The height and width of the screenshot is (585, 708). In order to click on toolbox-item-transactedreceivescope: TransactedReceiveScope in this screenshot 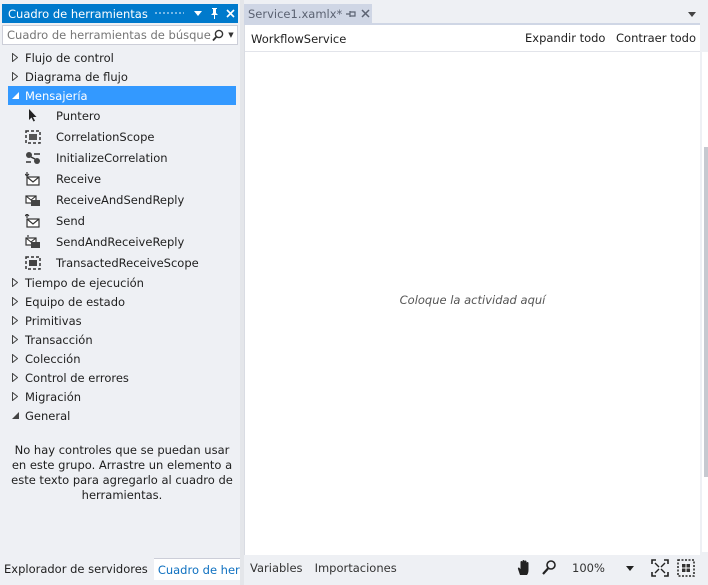, I will do `click(122, 262)`.